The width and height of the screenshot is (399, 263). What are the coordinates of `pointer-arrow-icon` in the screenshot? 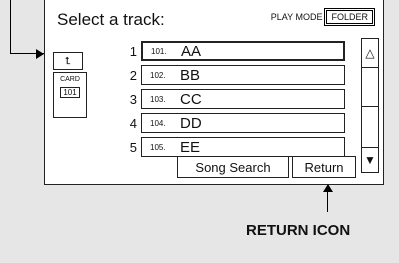 It's located at (40, 54).